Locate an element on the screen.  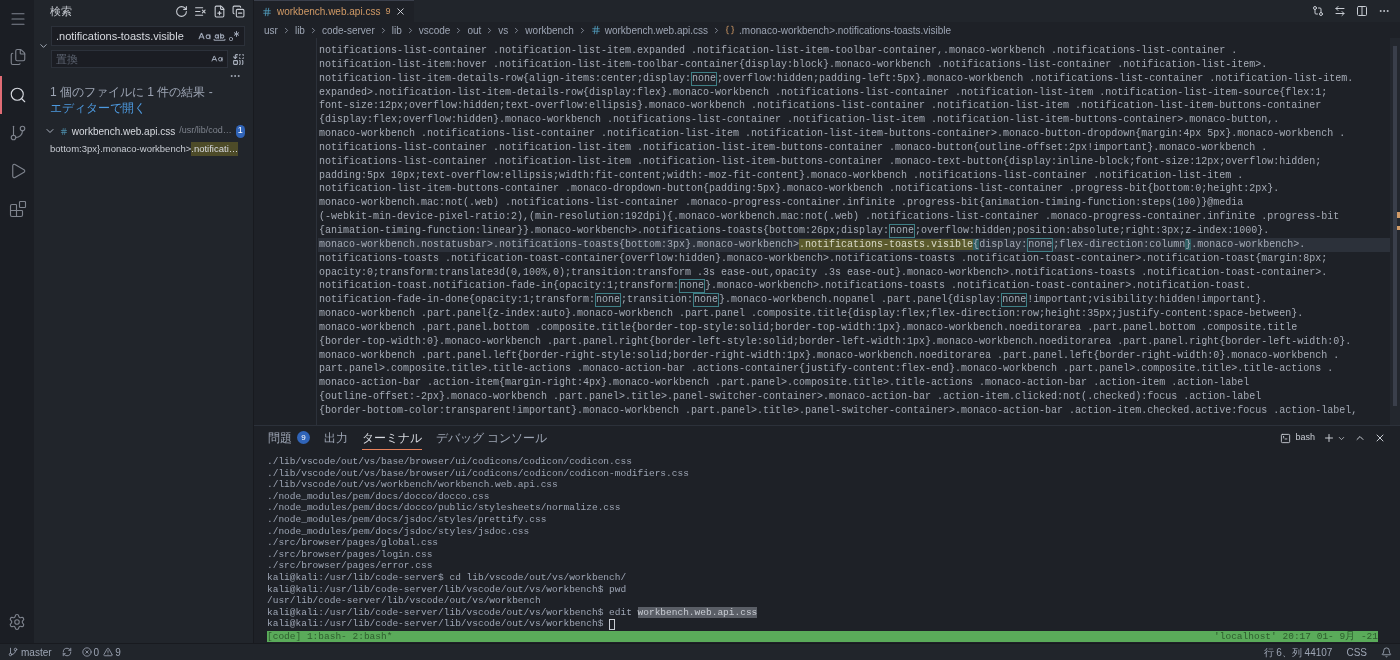
terminal-icon is located at coordinates (1286, 438).